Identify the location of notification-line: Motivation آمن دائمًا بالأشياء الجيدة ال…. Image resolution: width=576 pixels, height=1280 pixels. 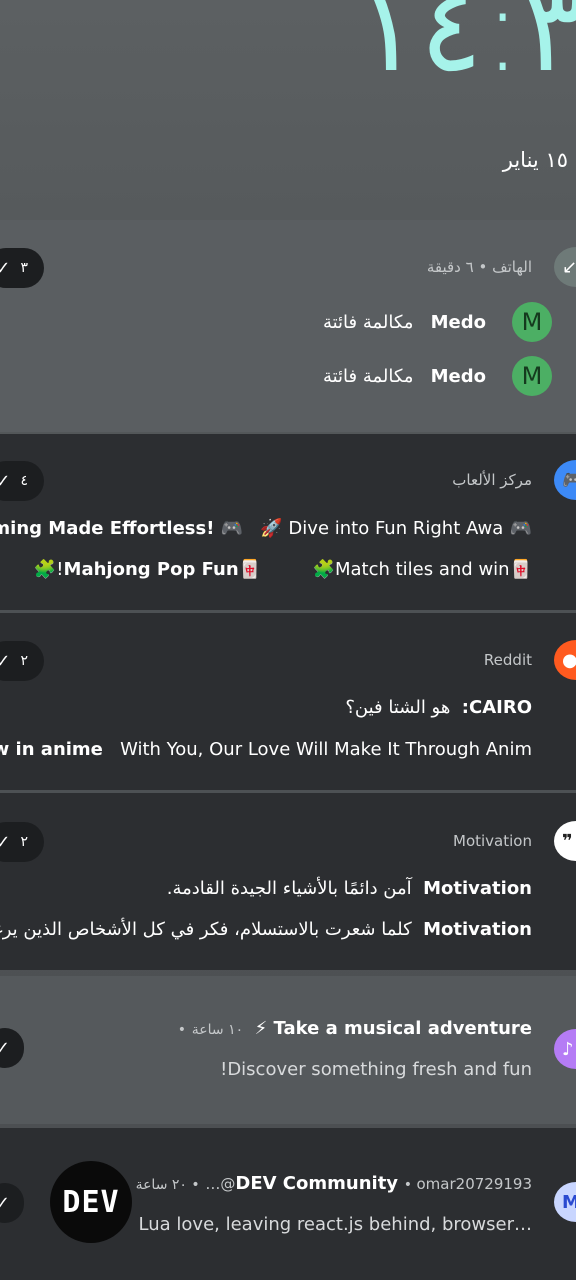
(349, 888).